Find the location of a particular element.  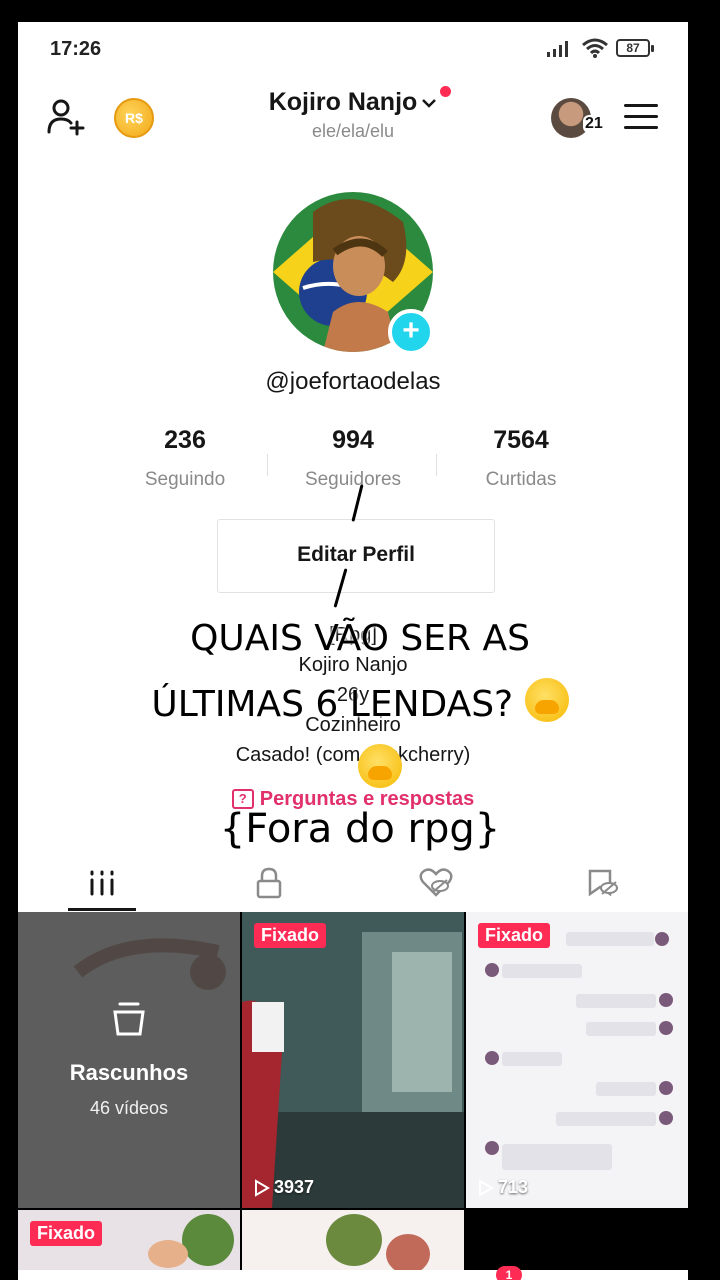

bio-line: Casado! (com o_skcherry) is located at coordinates (353, 755).